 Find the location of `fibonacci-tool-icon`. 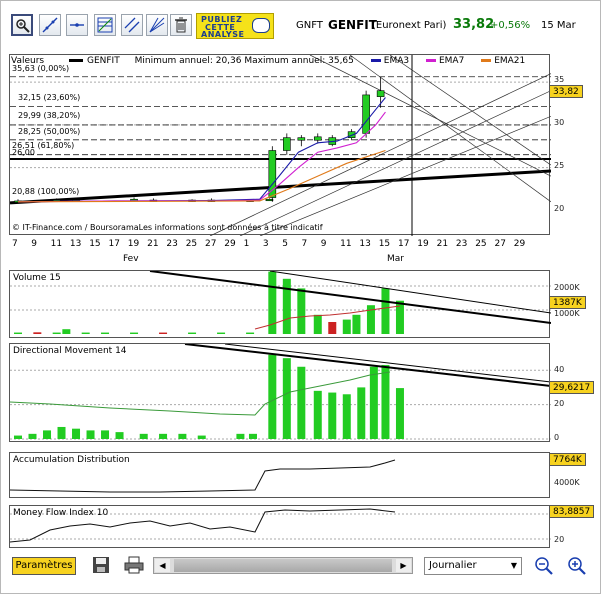

fibonacci-tool-icon is located at coordinates (105, 25).